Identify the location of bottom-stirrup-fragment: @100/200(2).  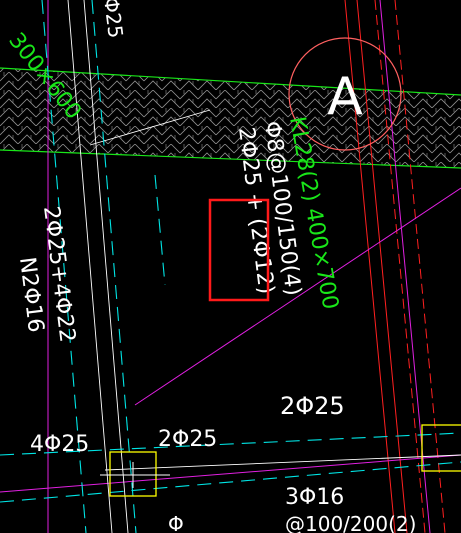
(350, 522).